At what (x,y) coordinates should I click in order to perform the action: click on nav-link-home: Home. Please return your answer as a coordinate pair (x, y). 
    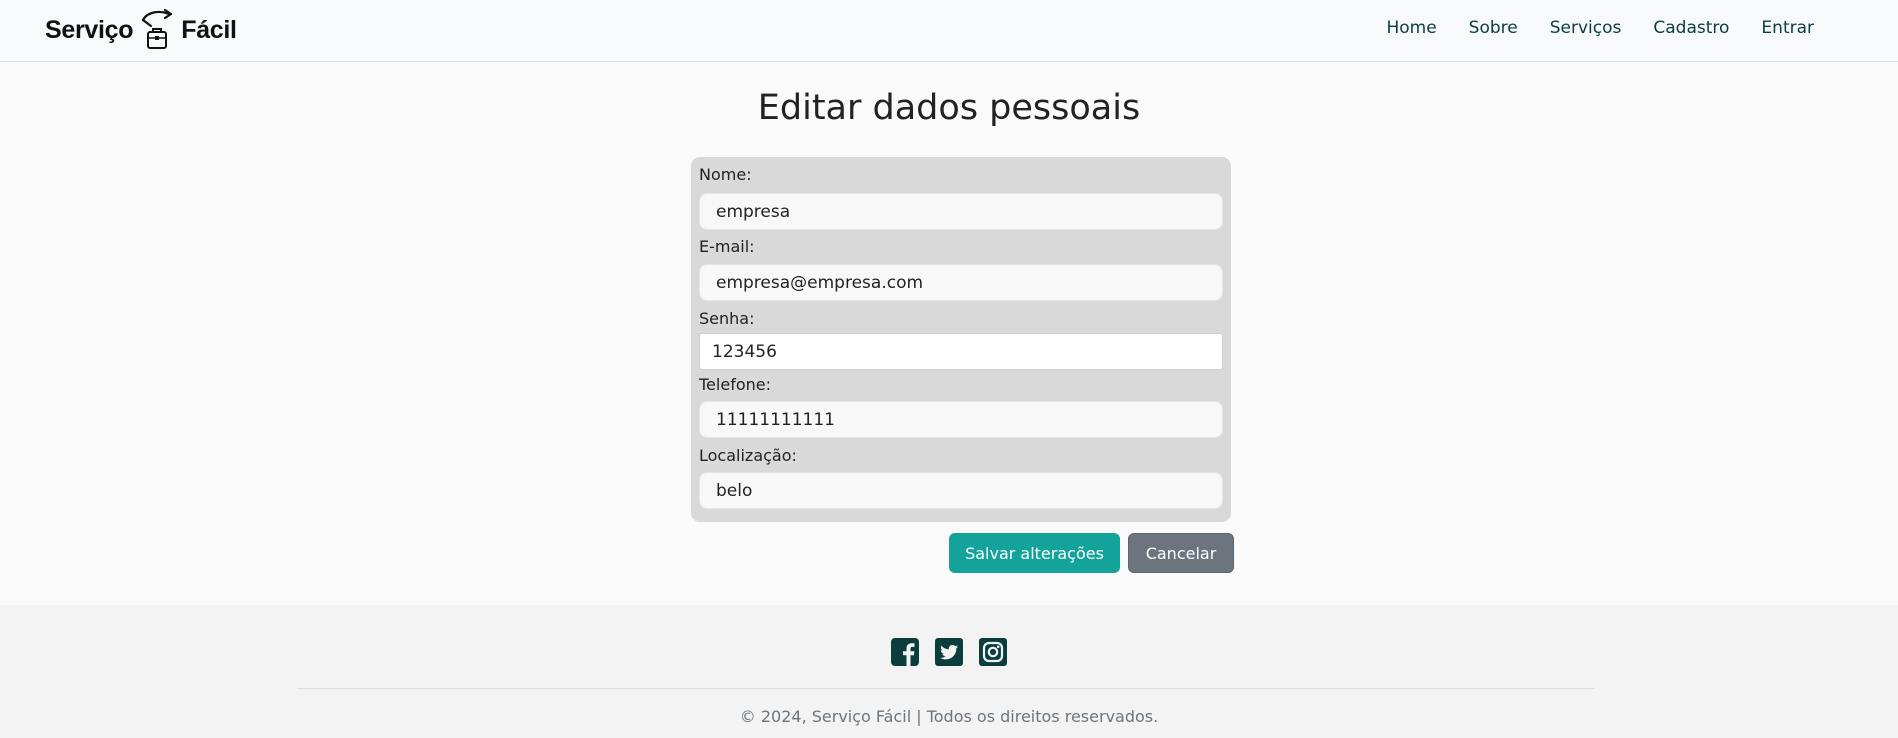
    Looking at the image, I should click on (1411, 28).